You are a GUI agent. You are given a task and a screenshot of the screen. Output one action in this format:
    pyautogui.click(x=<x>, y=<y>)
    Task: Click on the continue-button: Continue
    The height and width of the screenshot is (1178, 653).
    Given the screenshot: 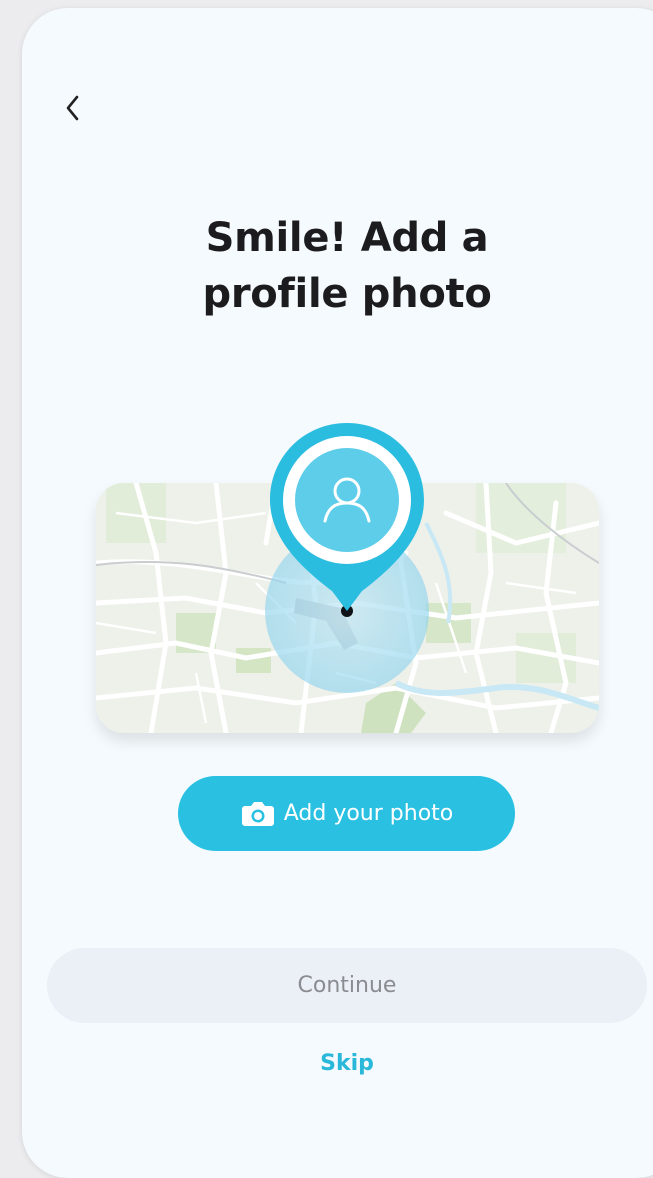 What is the action you would take?
    pyautogui.click(x=347, y=985)
    